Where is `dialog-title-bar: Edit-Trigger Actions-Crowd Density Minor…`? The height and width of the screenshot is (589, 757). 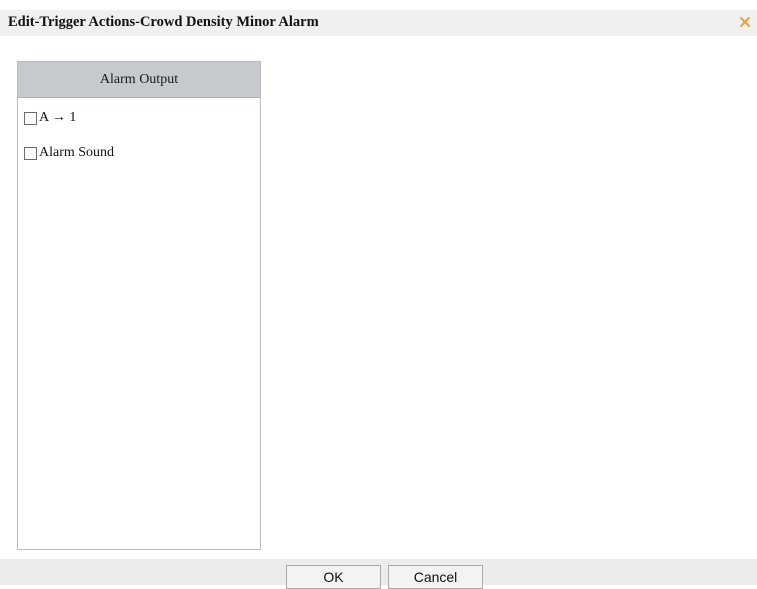 dialog-title-bar: Edit-Trigger Actions-Crowd Density Minor… is located at coordinates (378, 23).